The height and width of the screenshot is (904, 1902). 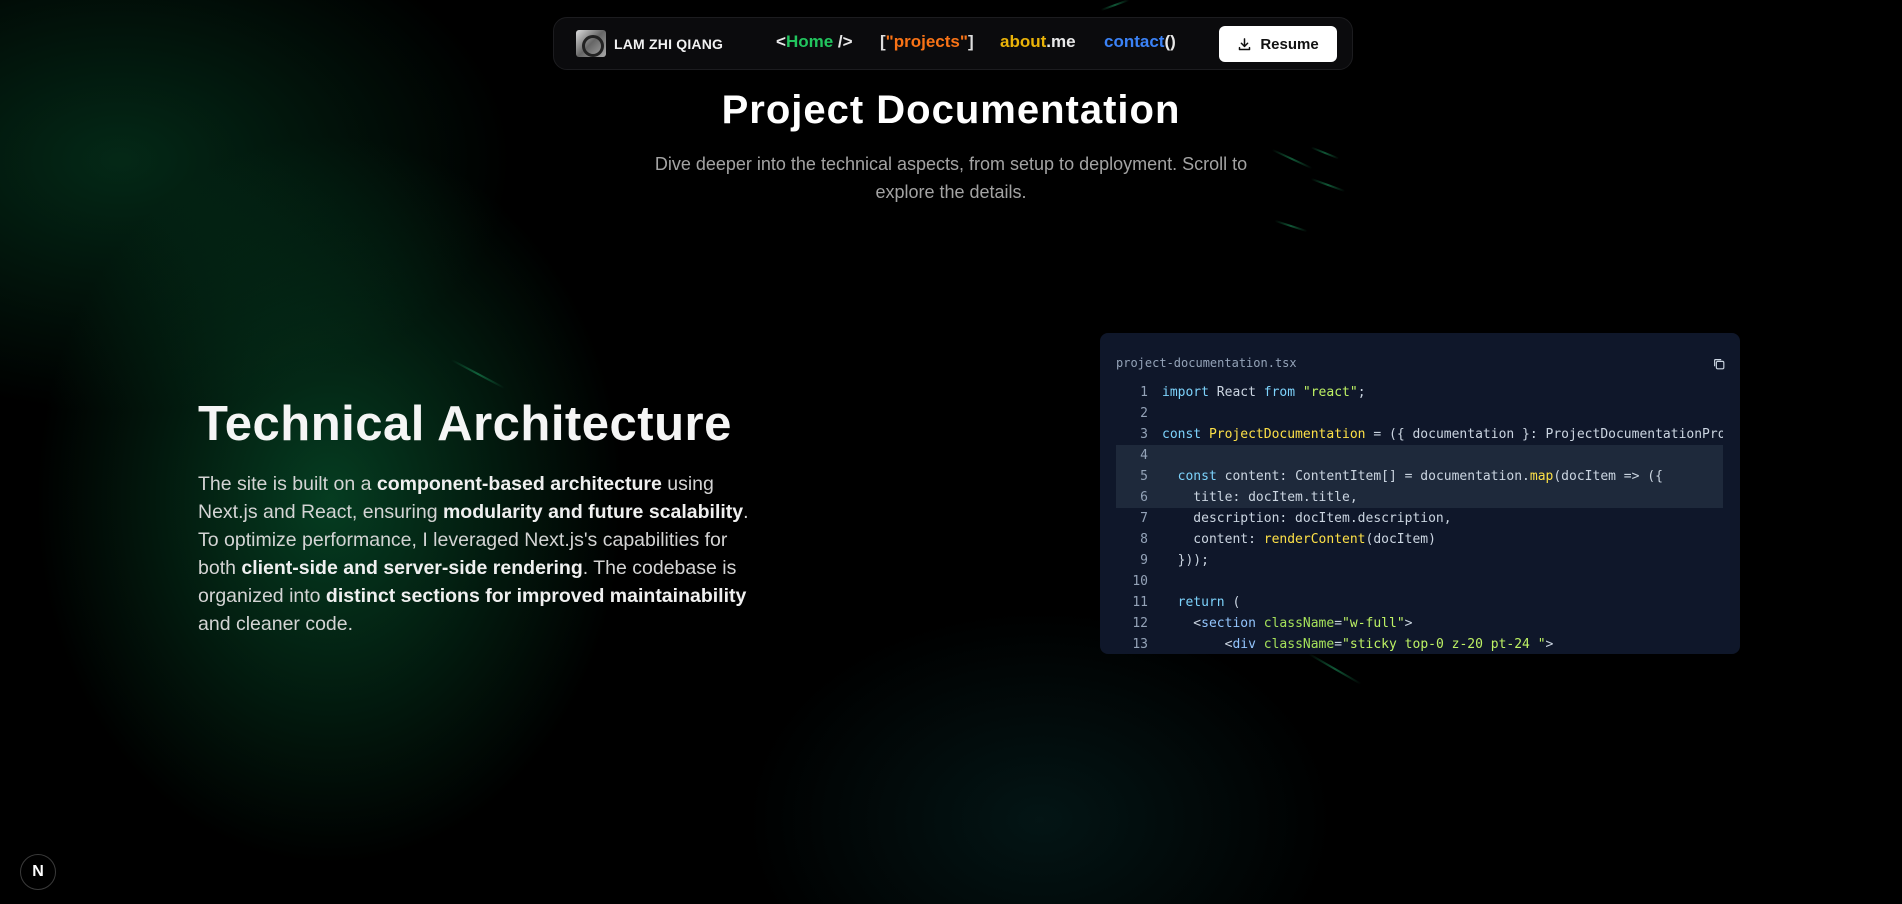 I want to click on line-number: 5, so click(x=1144, y=476).